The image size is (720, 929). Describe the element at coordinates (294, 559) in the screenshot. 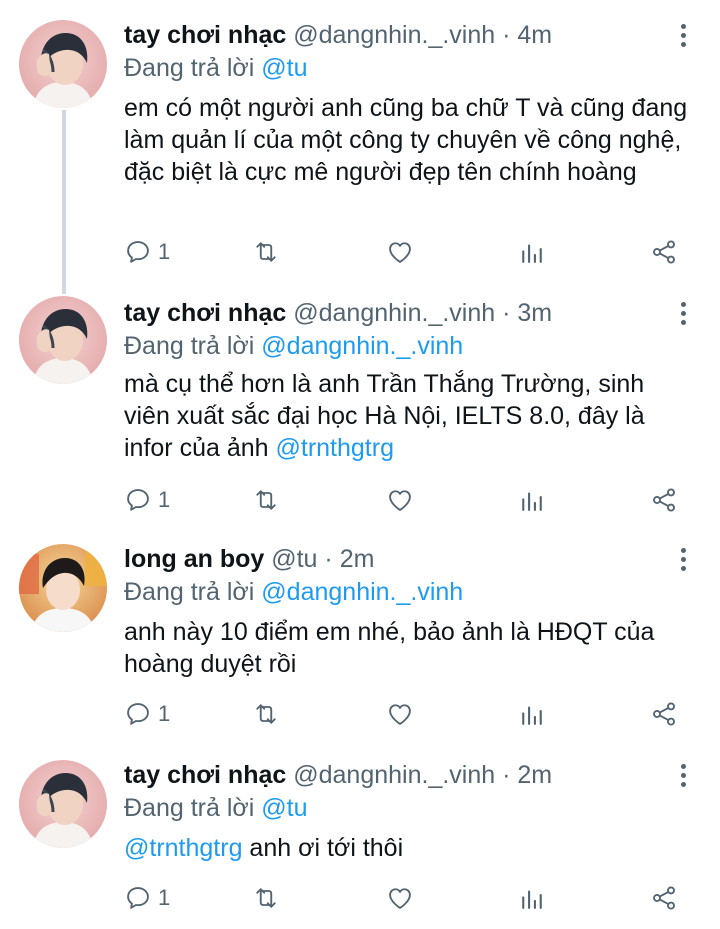

I see `handle: @tu` at that location.